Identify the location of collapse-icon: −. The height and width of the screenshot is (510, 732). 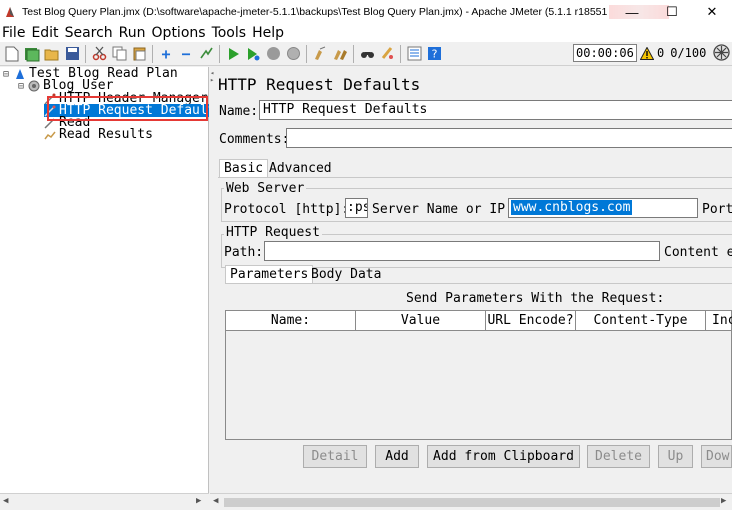
(186, 54).